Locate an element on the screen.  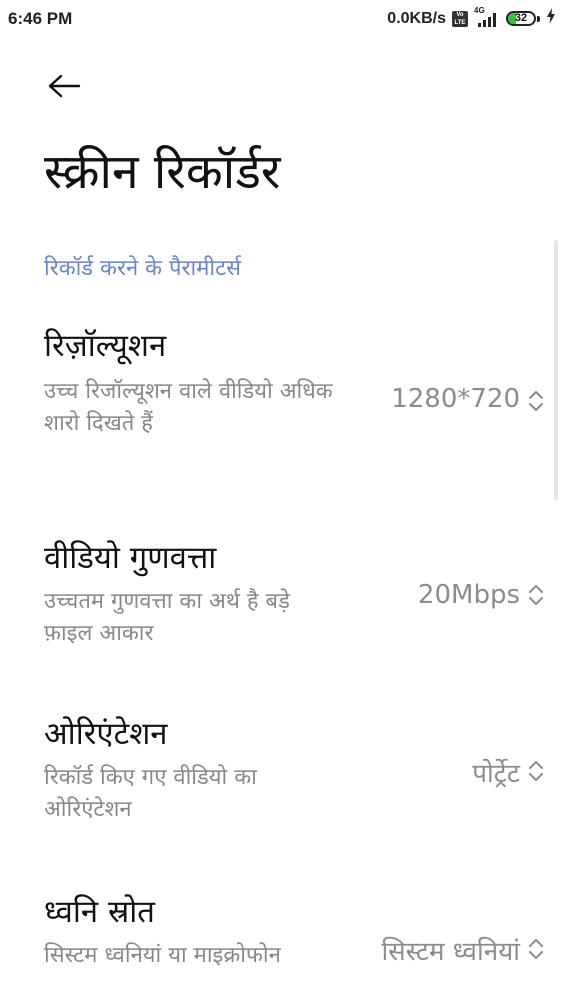
setting-value: 1280*720 is located at coordinates (455, 399).